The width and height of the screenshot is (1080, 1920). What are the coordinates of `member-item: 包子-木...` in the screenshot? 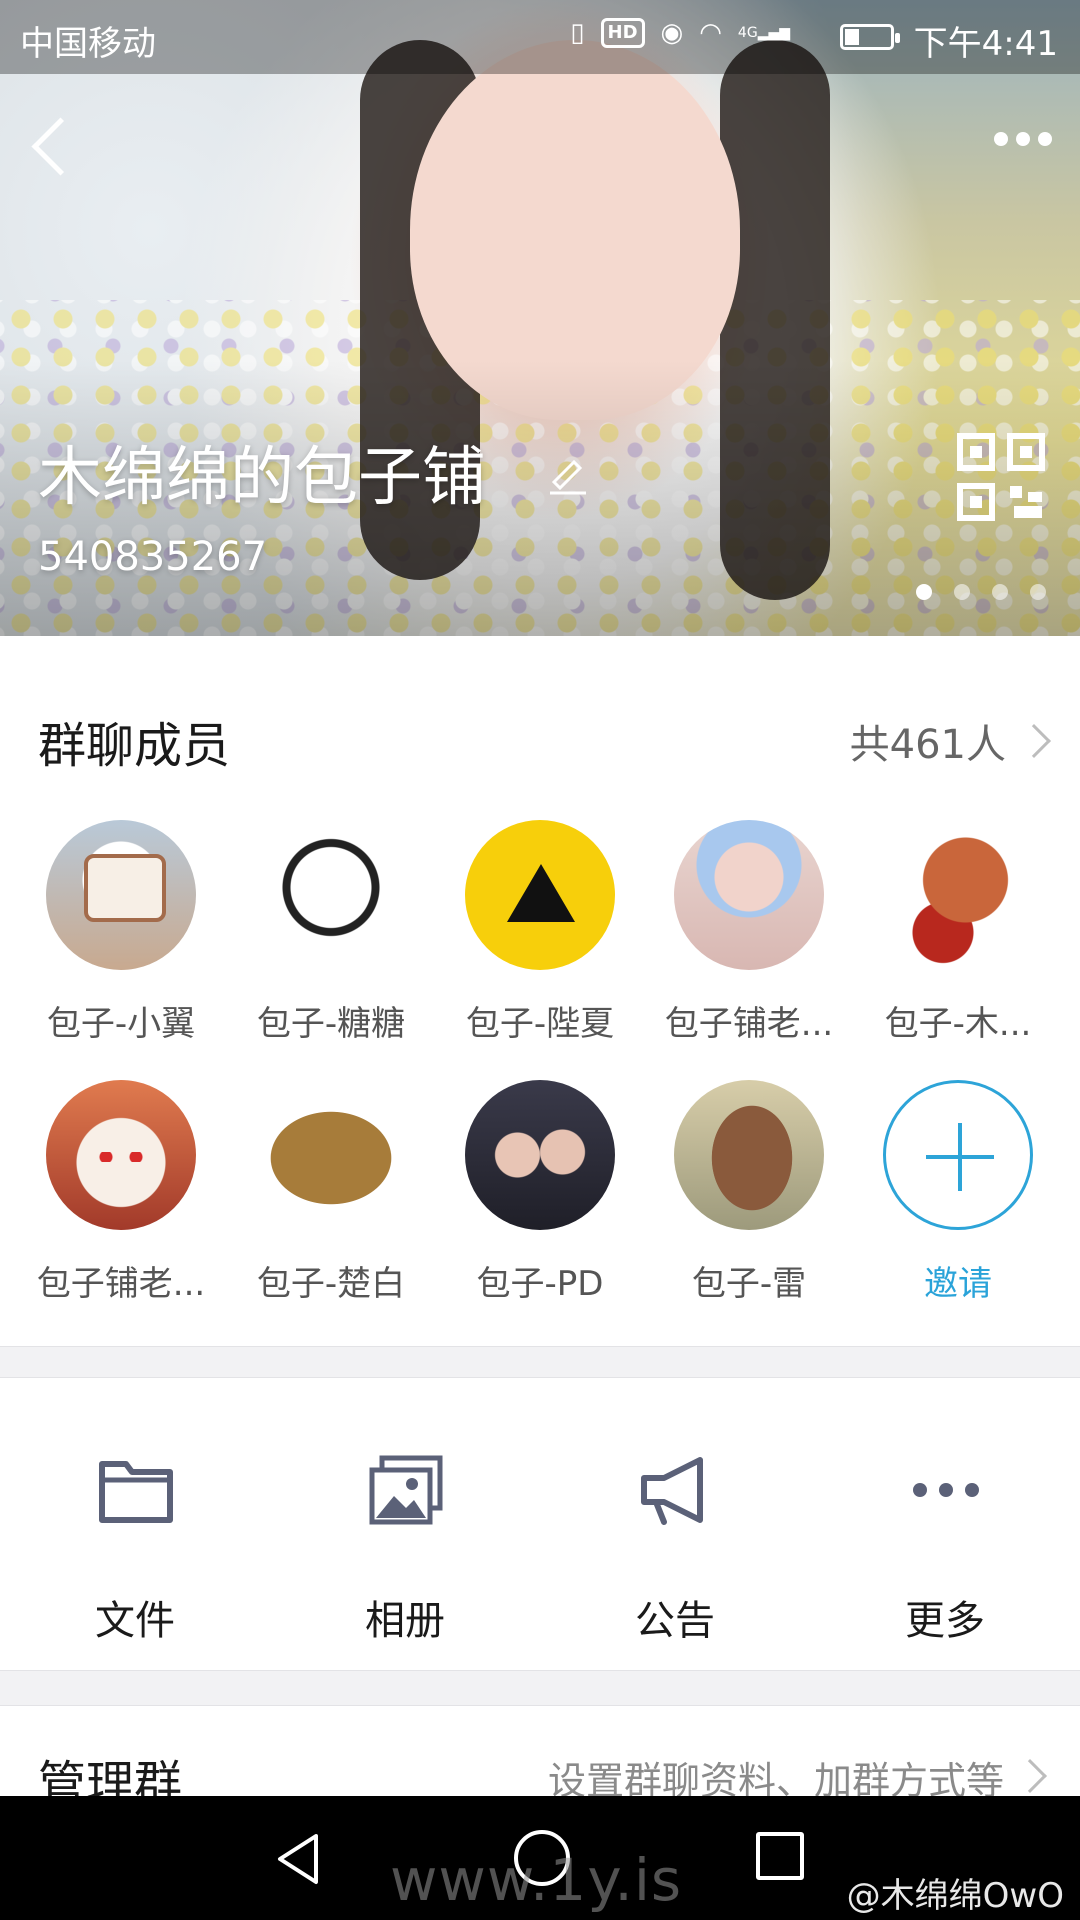 It's located at (958, 932).